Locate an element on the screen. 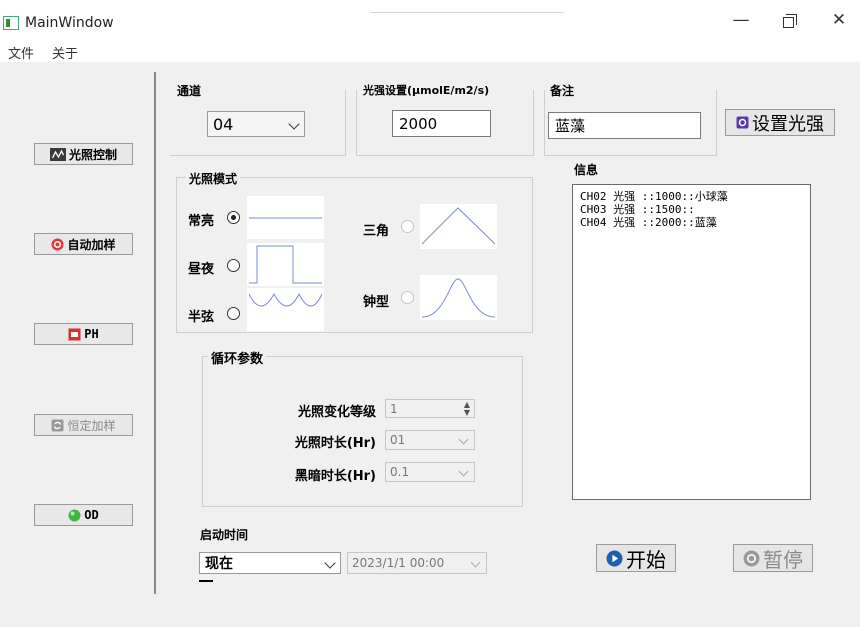 The image size is (860, 627). ph-label: PH is located at coordinates (91, 334).